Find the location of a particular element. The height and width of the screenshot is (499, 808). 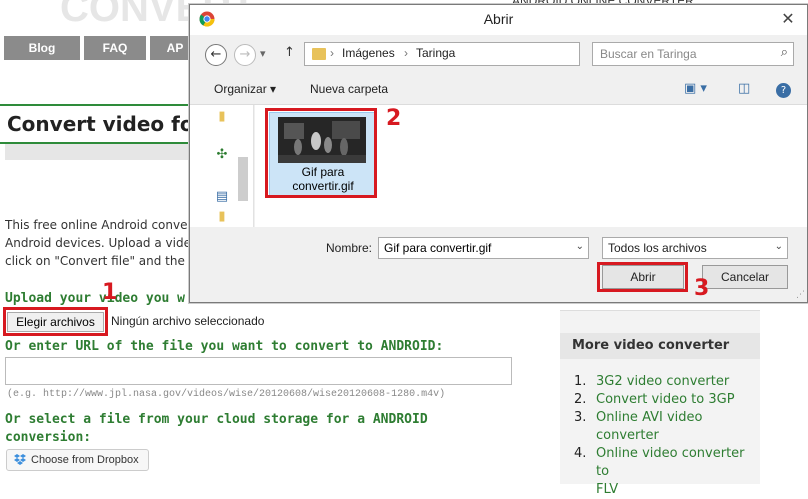

upload-heading: Upload your video you w is located at coordinates (95, 298).